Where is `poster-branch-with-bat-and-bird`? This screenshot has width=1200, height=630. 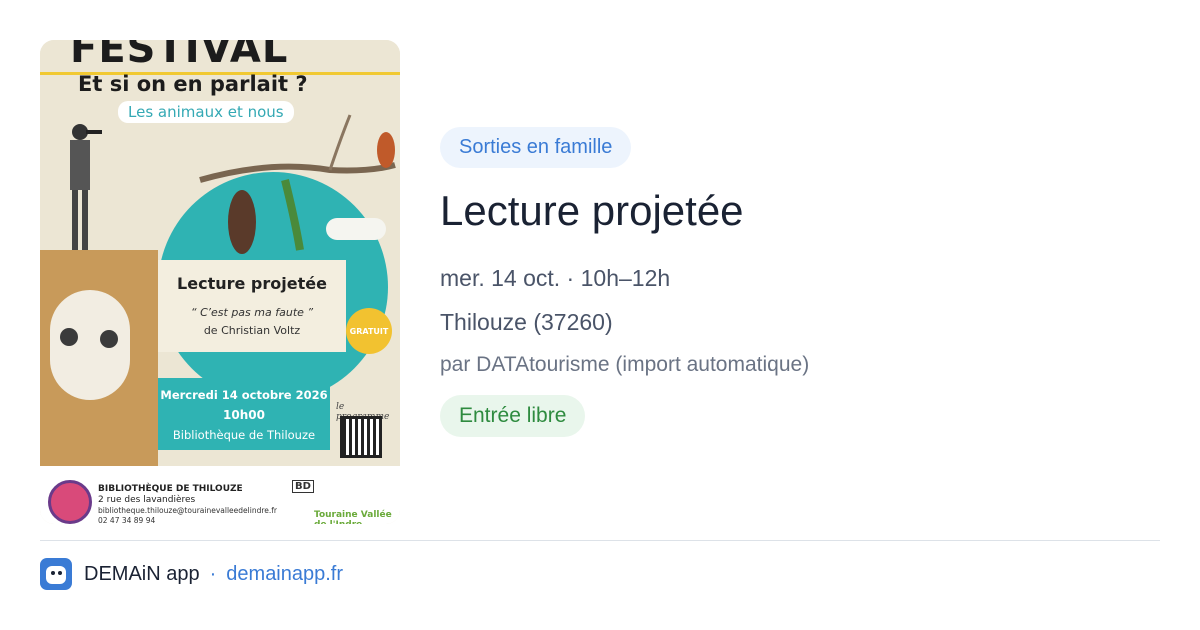 poster-branch-with-bat-and-bird is located at coordinates (297, 184).